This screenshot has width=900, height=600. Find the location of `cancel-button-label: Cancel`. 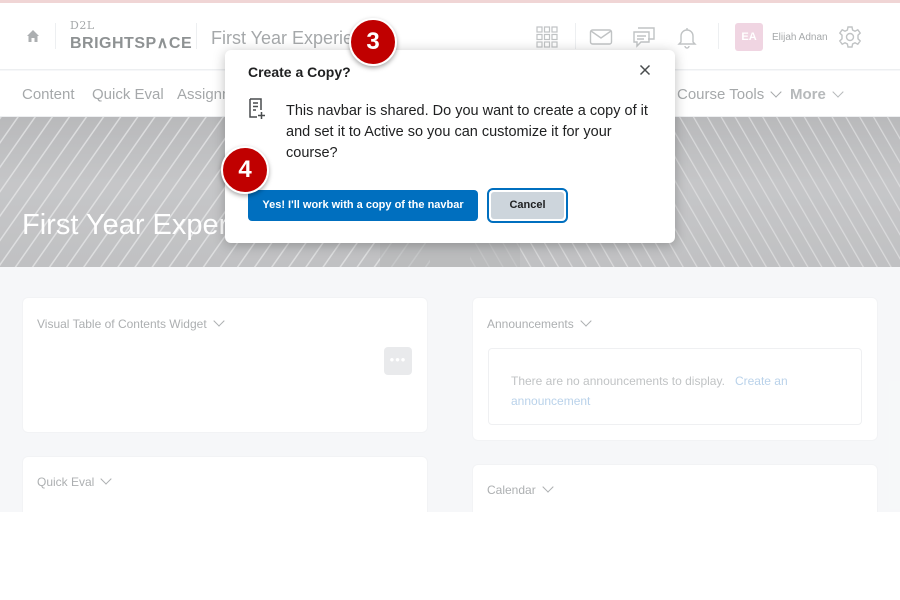

cancel-button-label: Cancel is located at coordinates (527, 205).